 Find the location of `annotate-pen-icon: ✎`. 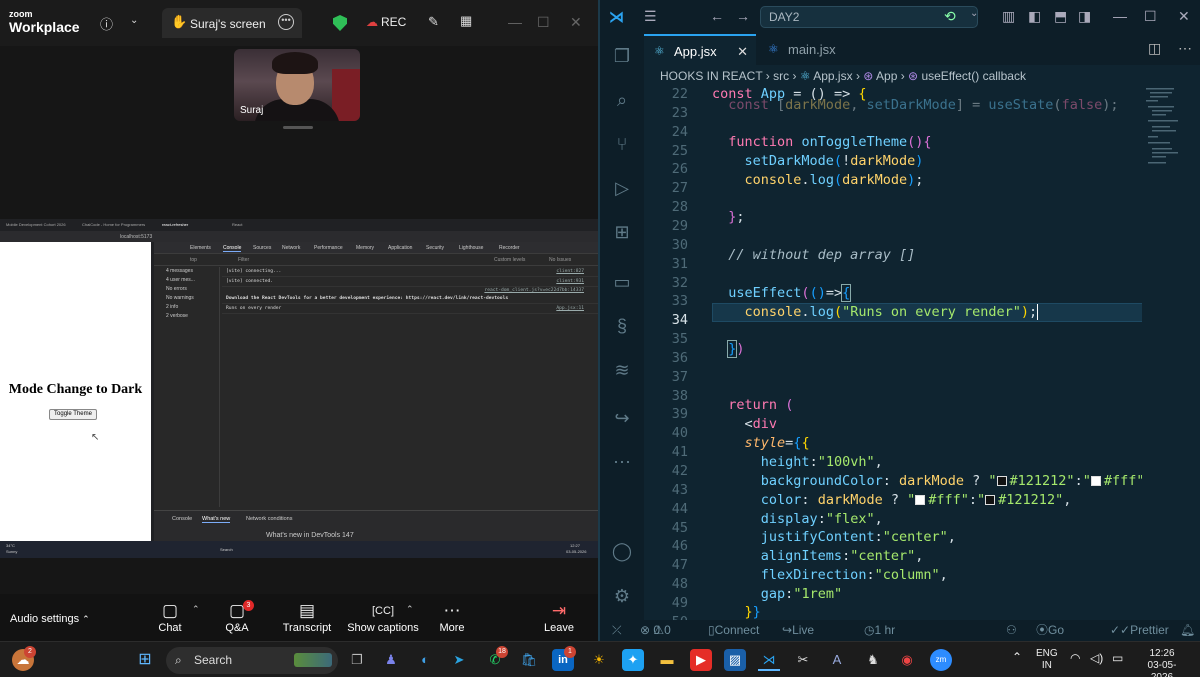

annotate-pen-icon: ✎ is located at coordinates (433, 22).